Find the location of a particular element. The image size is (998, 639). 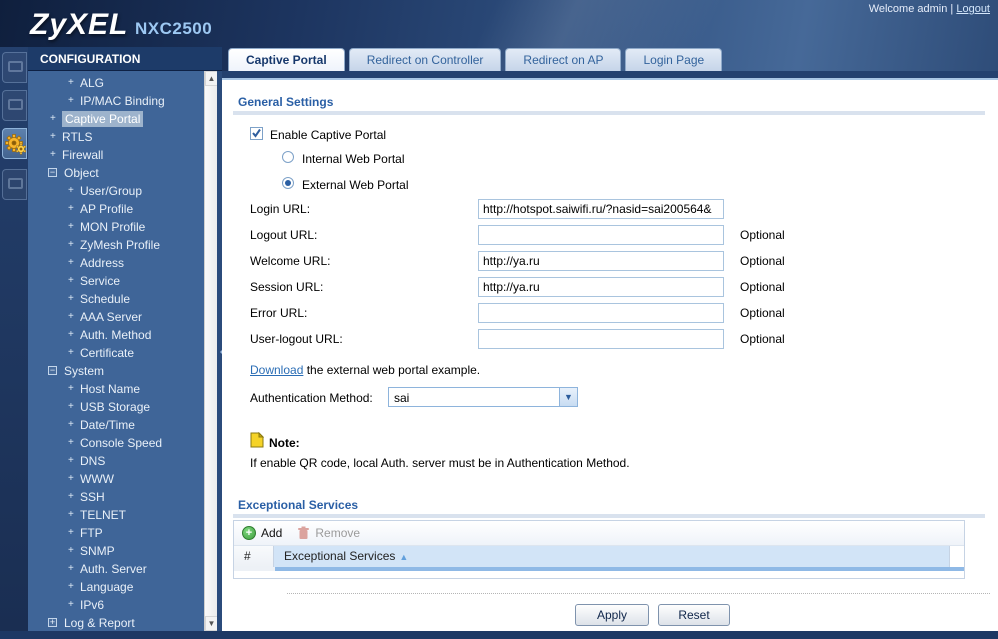

field-row: Login URL: is located at coordinates (610, 209).